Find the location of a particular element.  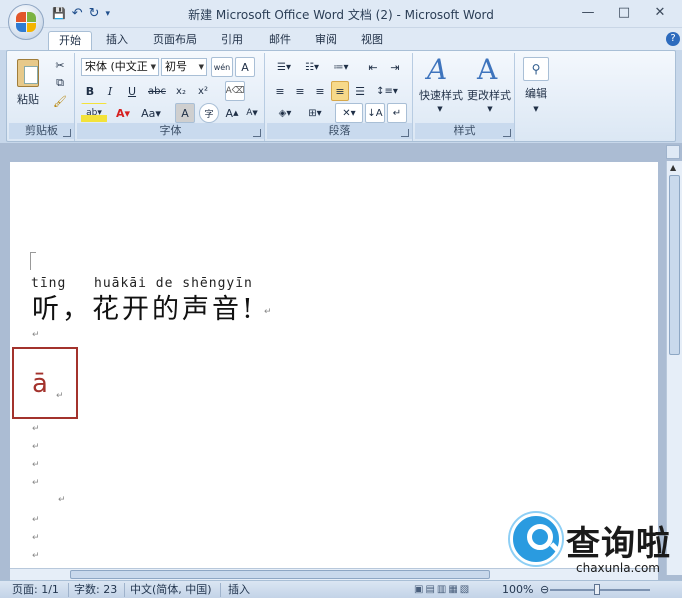

document-text: 听，花开的声音! is located at coordinates (144, 306).